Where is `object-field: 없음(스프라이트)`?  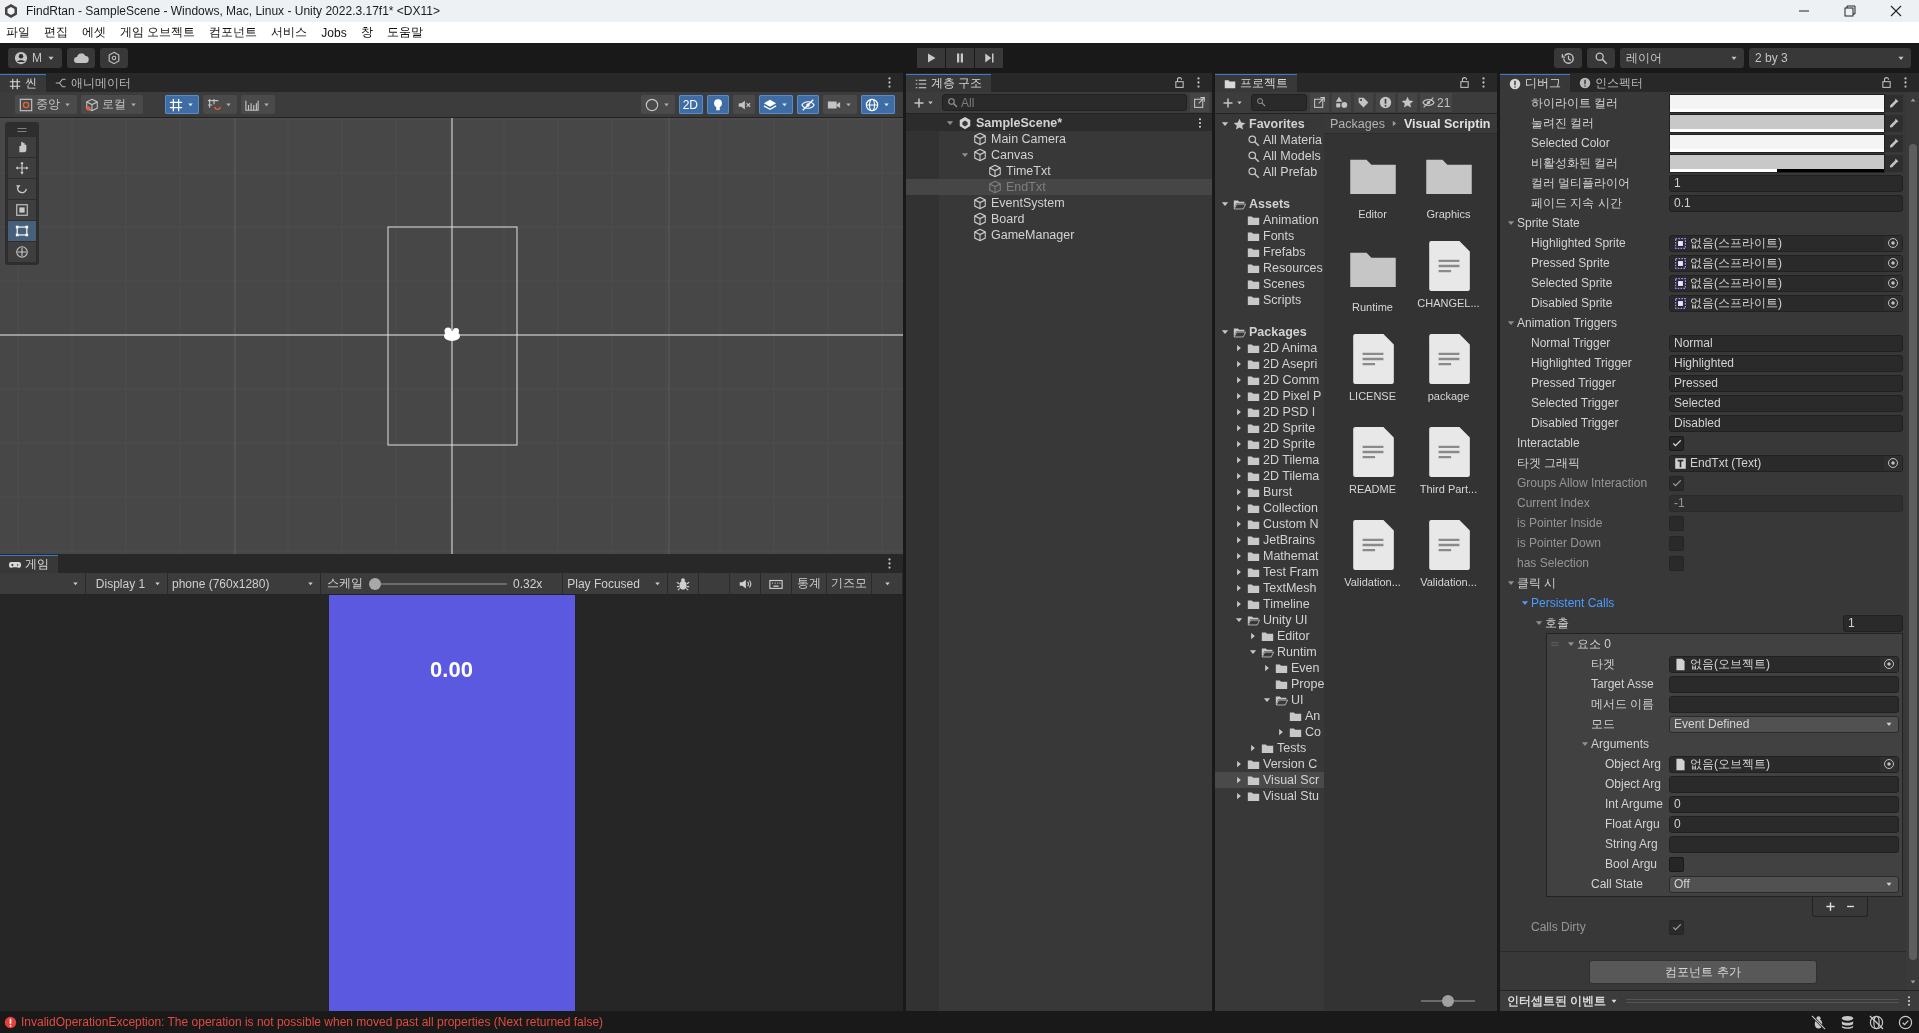
object-field: 없음(스프라이트) is located at coordinates (1786, 263).